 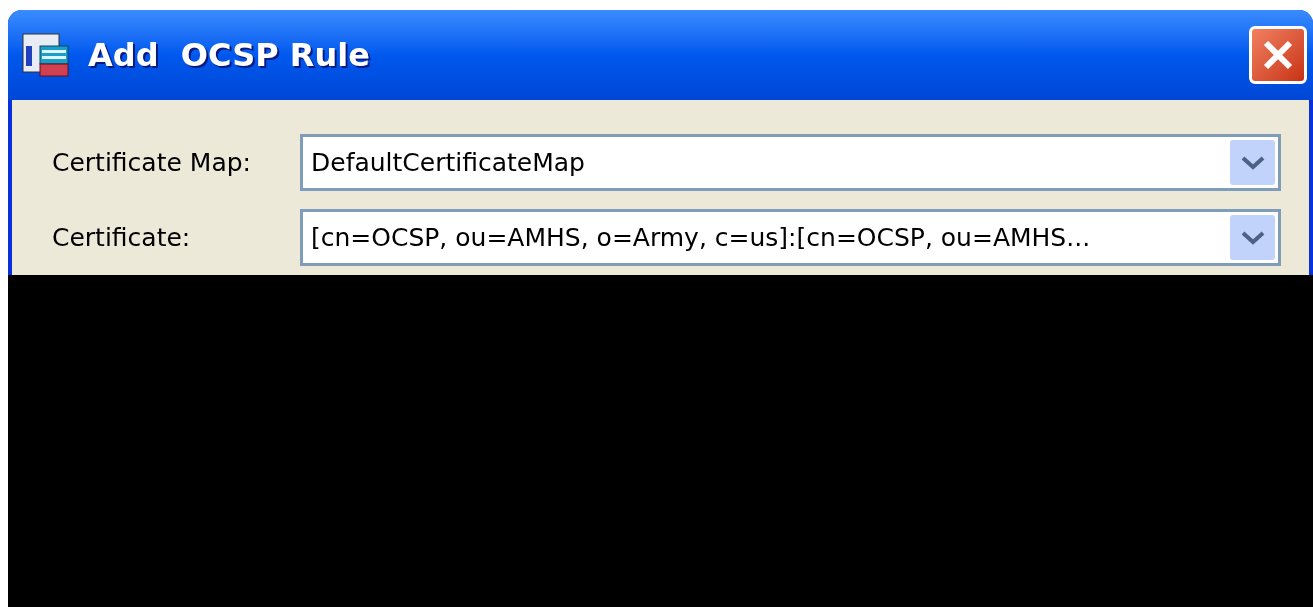 I want to click on dropdown: DefaultCertificateMap, so click(x=790, y=162).